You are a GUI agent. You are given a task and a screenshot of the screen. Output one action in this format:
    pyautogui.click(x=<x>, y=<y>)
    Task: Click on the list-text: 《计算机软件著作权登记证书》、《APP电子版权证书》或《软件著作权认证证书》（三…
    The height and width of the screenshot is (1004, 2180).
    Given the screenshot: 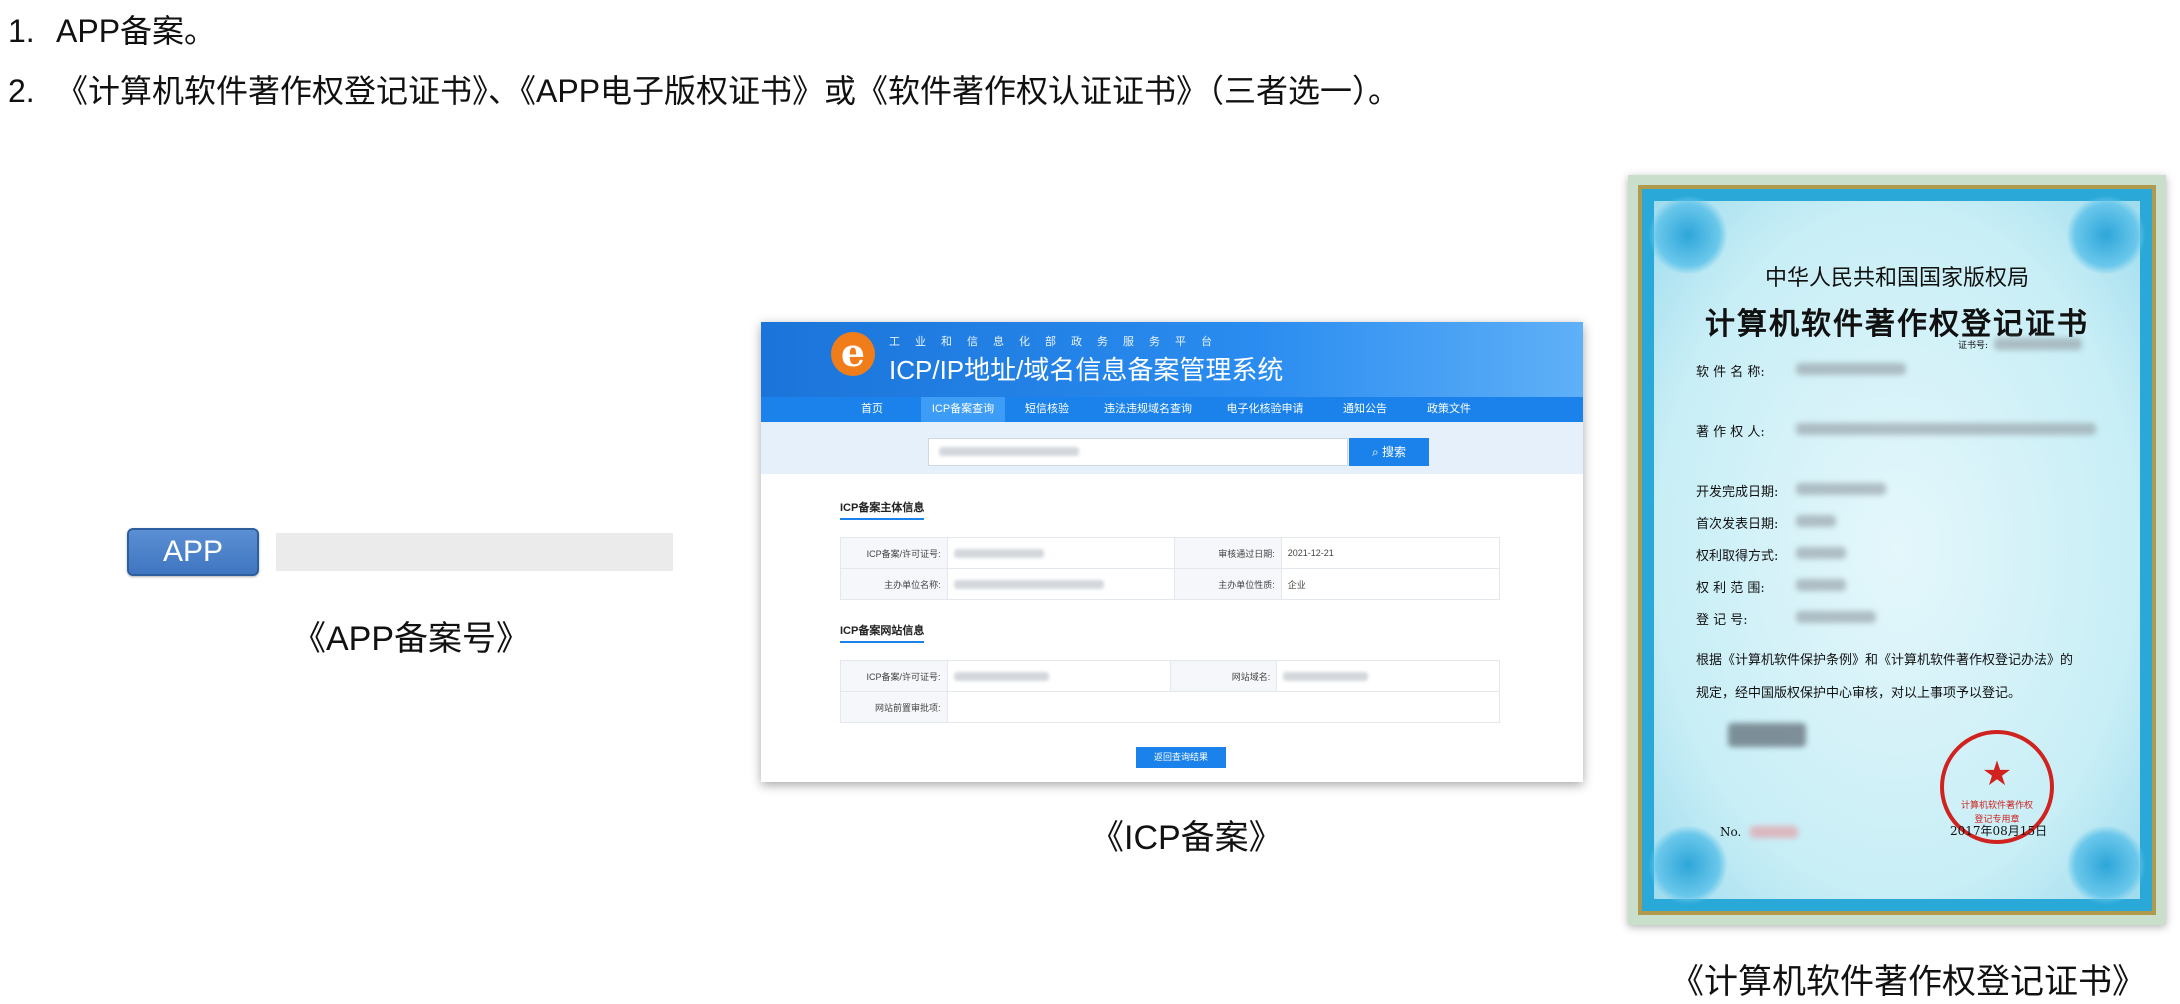 What is the action you would take?
    pyautogui.click(x=728, y=91)
    